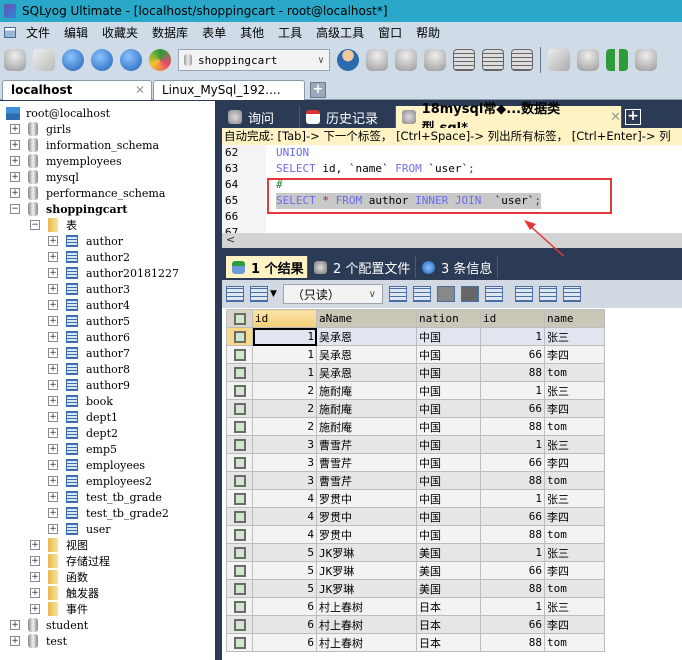  What do you see at coordinates (96, 465) in the screenshot?
I see `tree-item: + employees` at bounding box center [96, 465].